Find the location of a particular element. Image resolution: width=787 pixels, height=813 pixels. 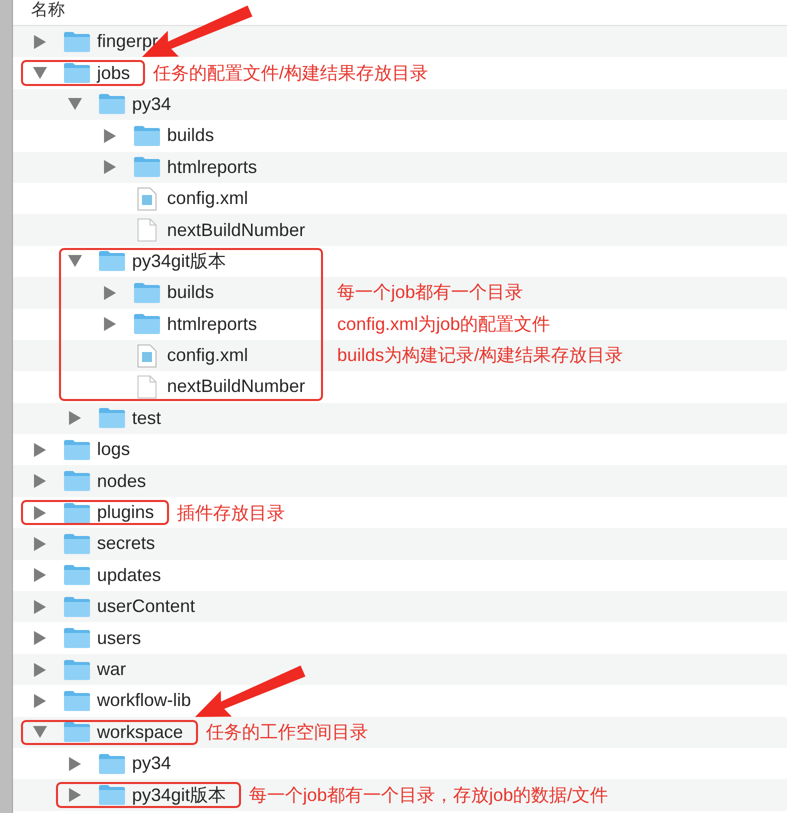

tree-row: nextBuildNumber is located at coordinates (400, 230).